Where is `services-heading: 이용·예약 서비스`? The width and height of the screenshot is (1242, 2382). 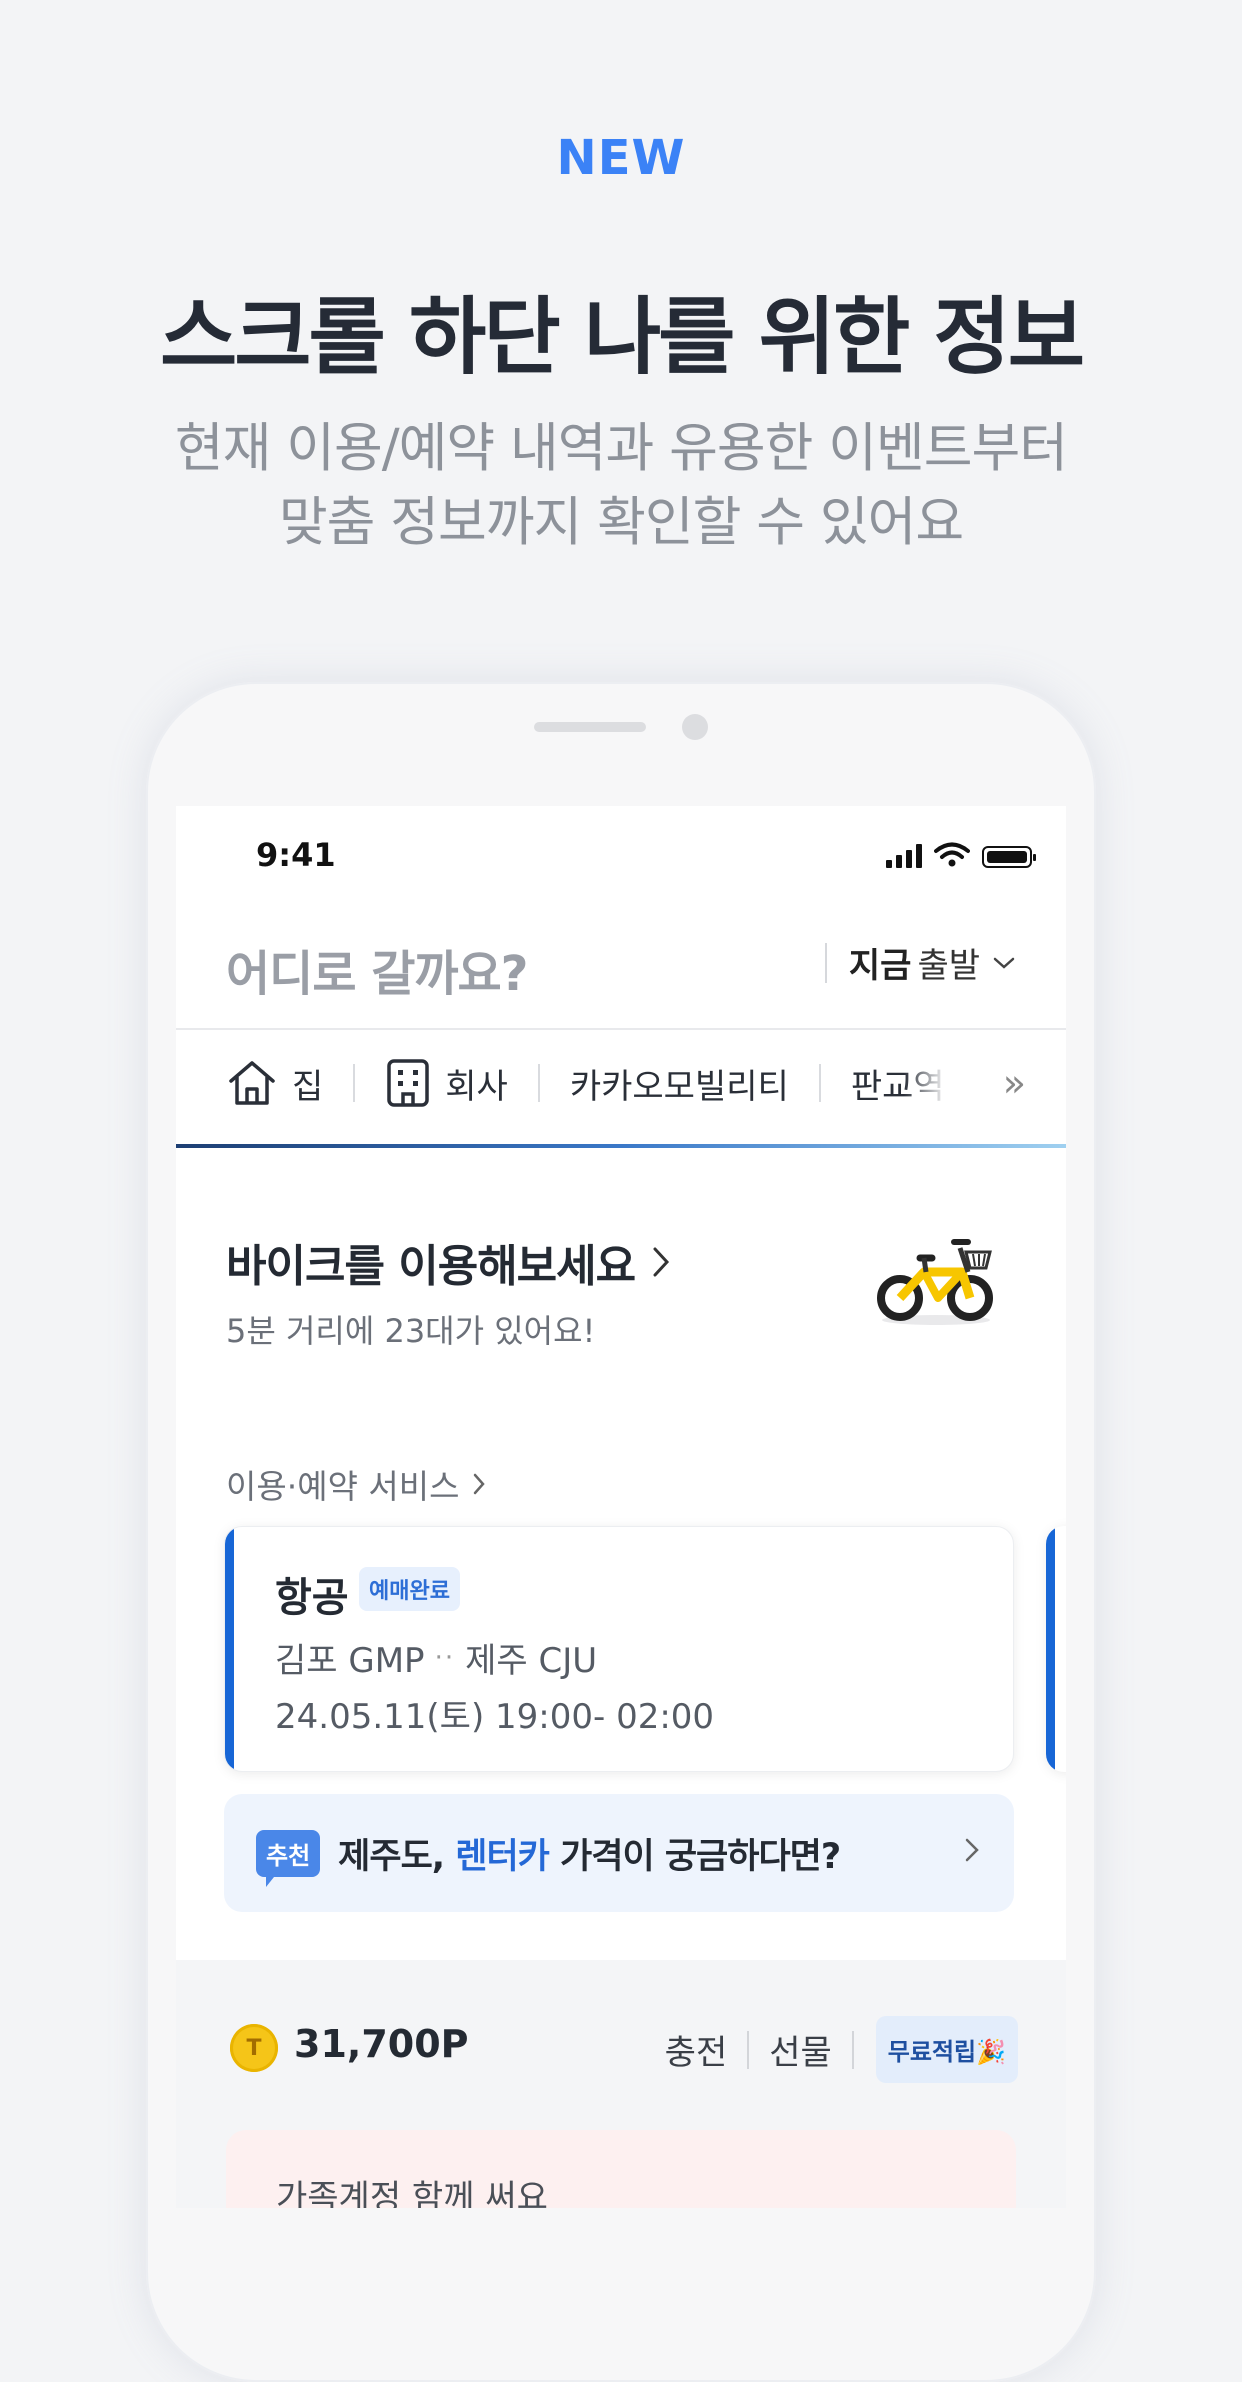
services-heading: 이용·예약 서비스 is located at coordinates (356, 1484).